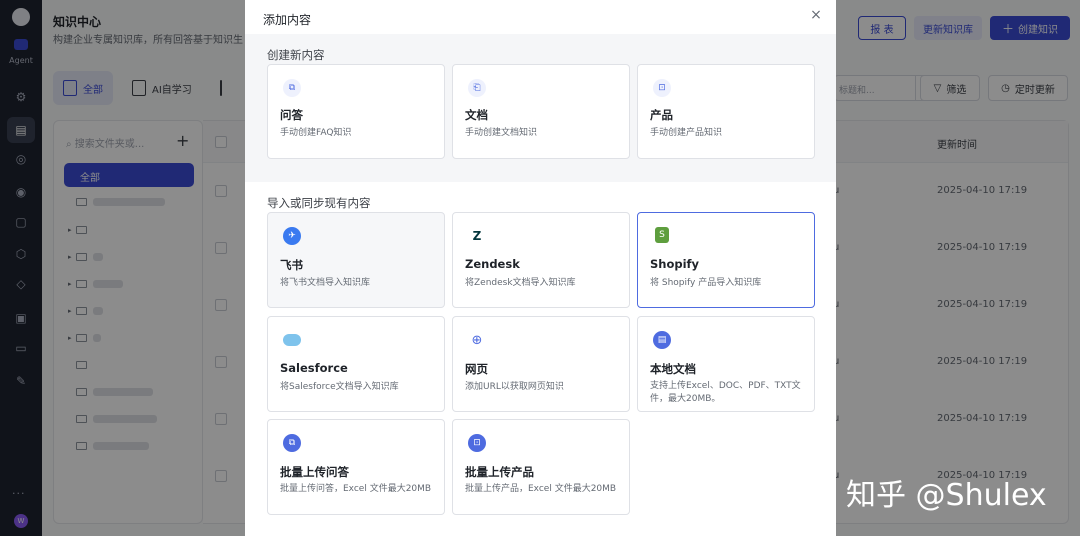 This screenshot has width=1080, height=536. Describe the element at coordinates (726, 260) in the screenshot. I see `card-shopify: S Shopify 将 Shopify 产品导入知识库` at that location.